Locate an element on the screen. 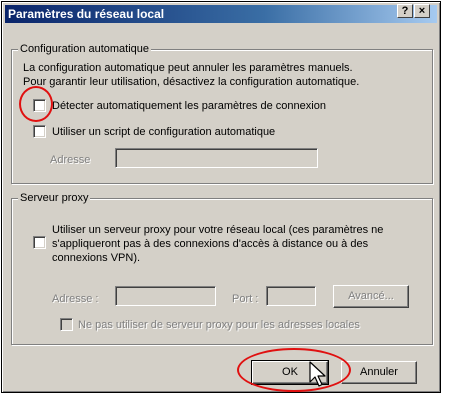  auto-script-checkbox is located at coordinates (39, 131).